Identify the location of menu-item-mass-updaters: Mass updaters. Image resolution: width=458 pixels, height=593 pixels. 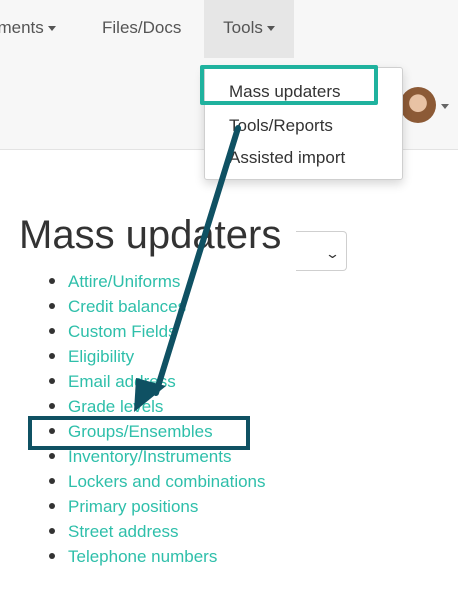
(285, 92).